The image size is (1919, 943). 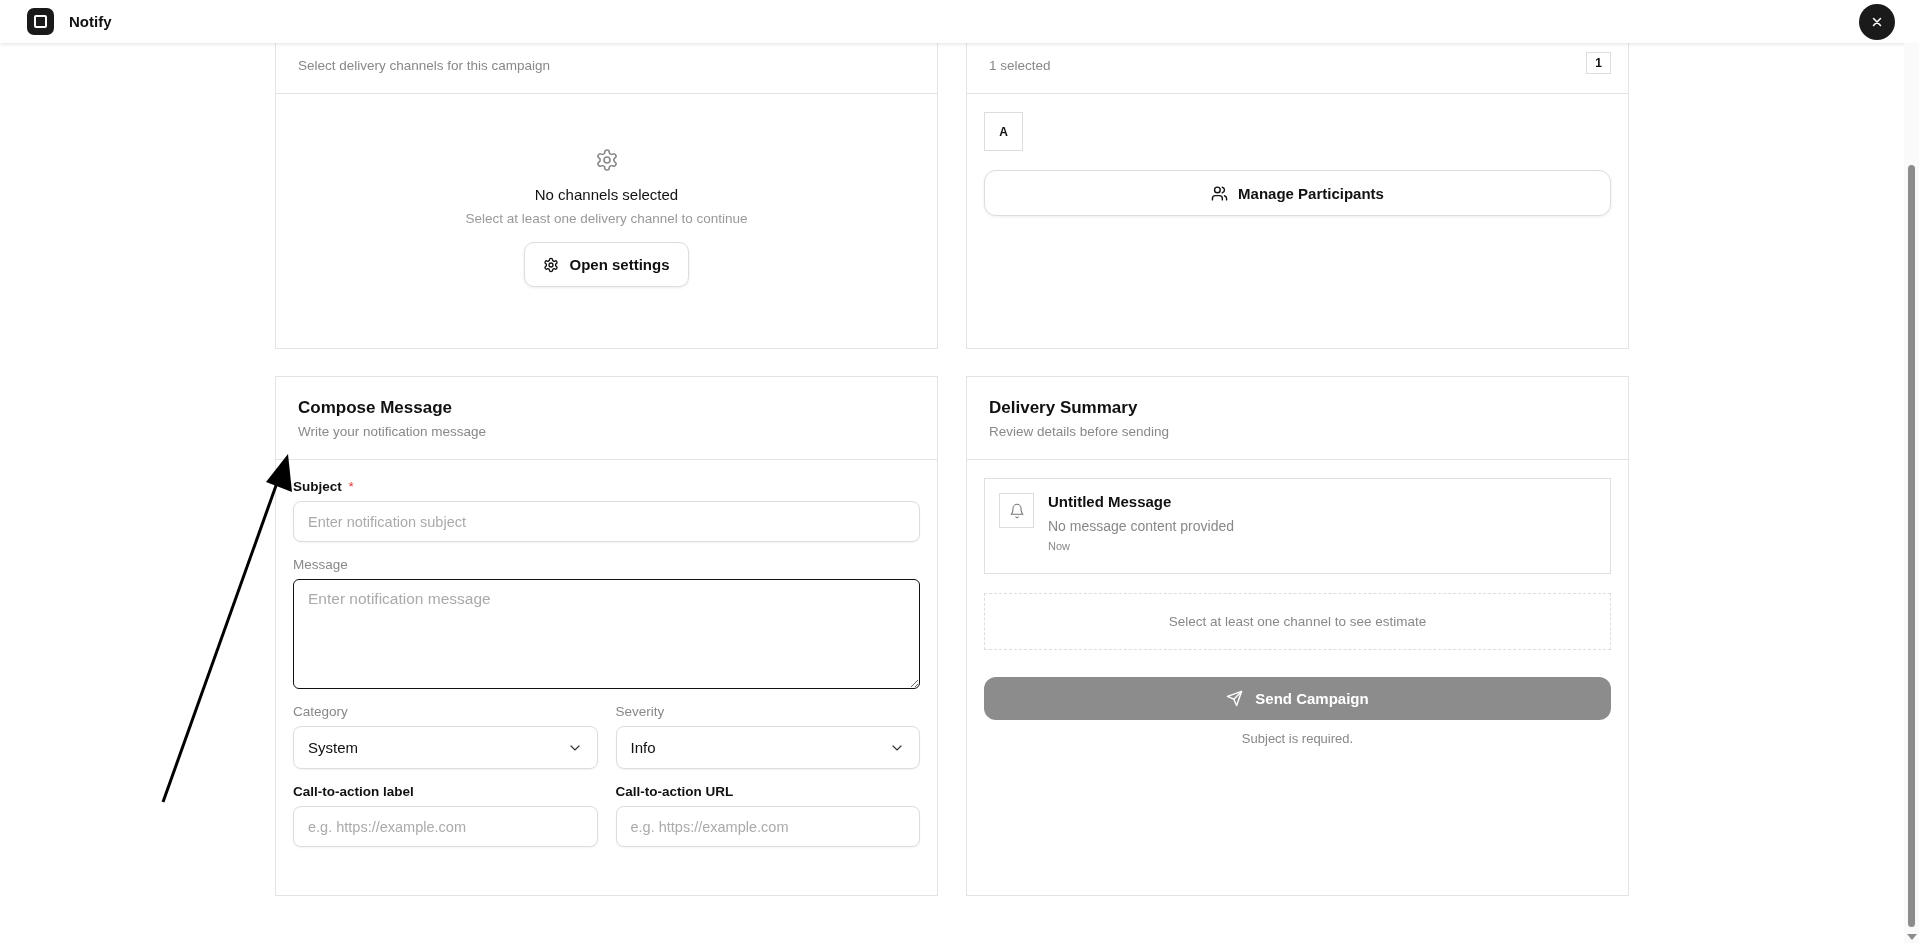 What do you see at coordinates (1020, 66) in the screenshot?
I see `card-subtitle: 1 selected` at bounding box center [1020, 66].